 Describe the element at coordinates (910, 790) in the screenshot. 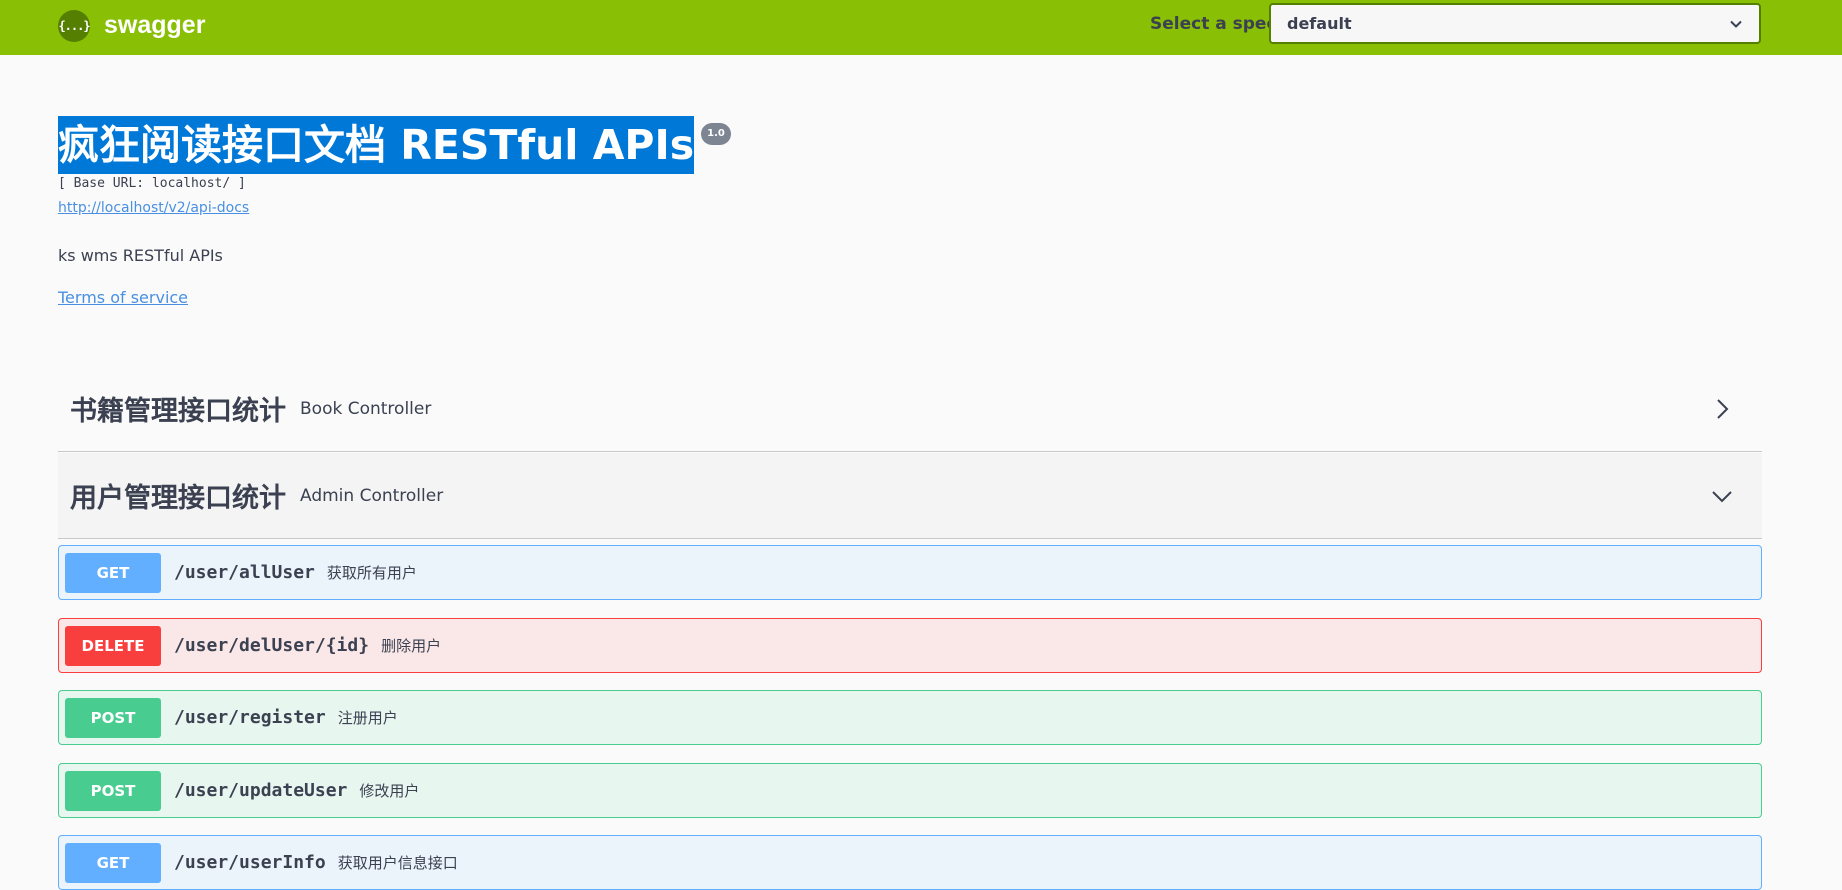

I see `operation-post-update-user: POST /user/updateUser 修改用户` at that location.